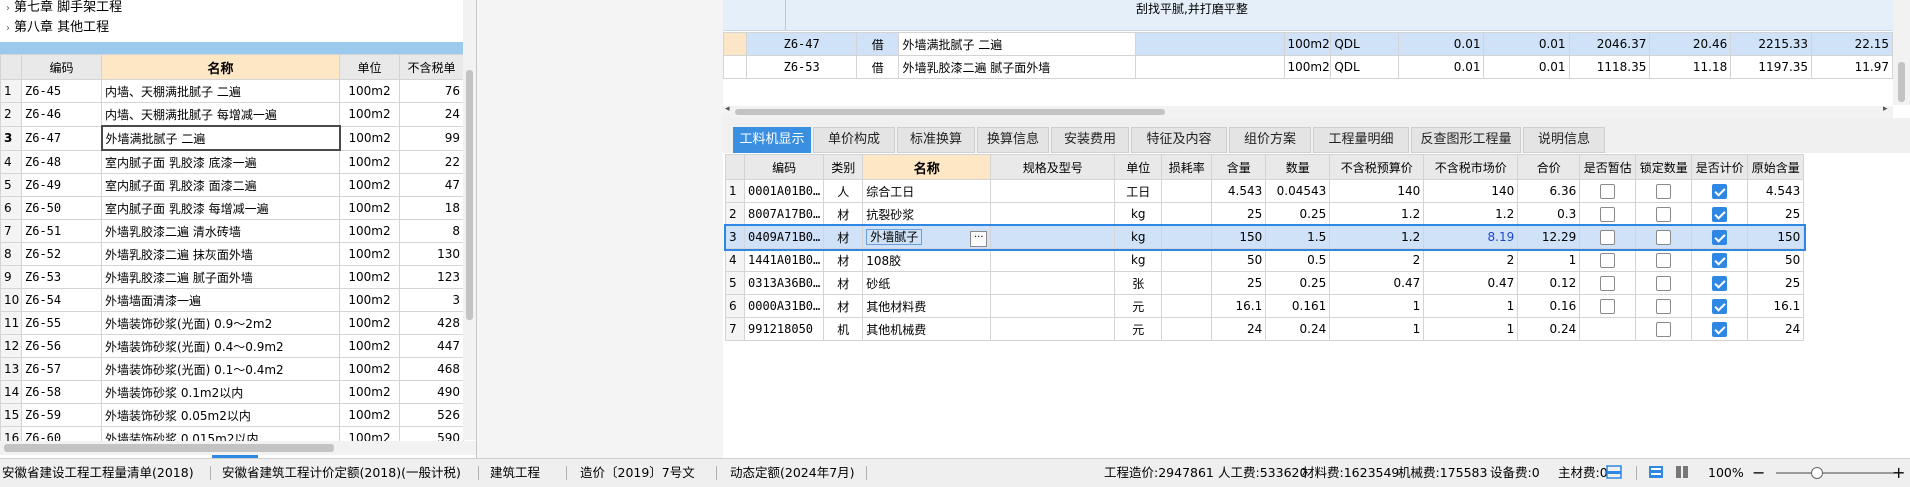 The image size is (1910, 487). What do you see at coordinates (232, 254) in the screenshot?
I see `table-row: 8 Z6-52 外墙乳胶漆二遍 抹灰面外墙 100m2 130` at bounding box center [232, 254].